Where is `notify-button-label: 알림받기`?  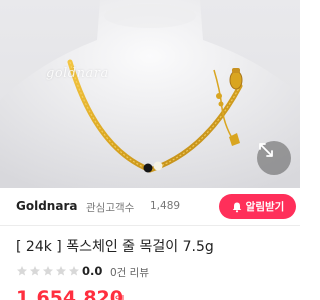 notify-button-label: 알림받기 is located at coordinates (265, 207).